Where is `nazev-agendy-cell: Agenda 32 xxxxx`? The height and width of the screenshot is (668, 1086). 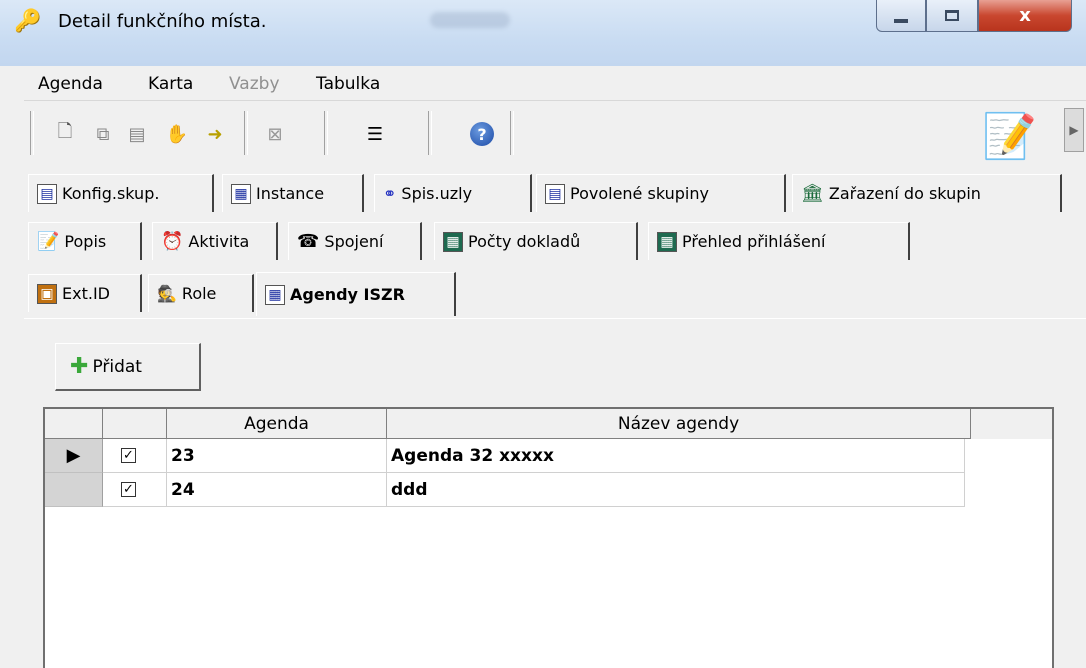 nazev-agendy-cell: Agenda 32 xxxxx is located at coordinates (676, 456).